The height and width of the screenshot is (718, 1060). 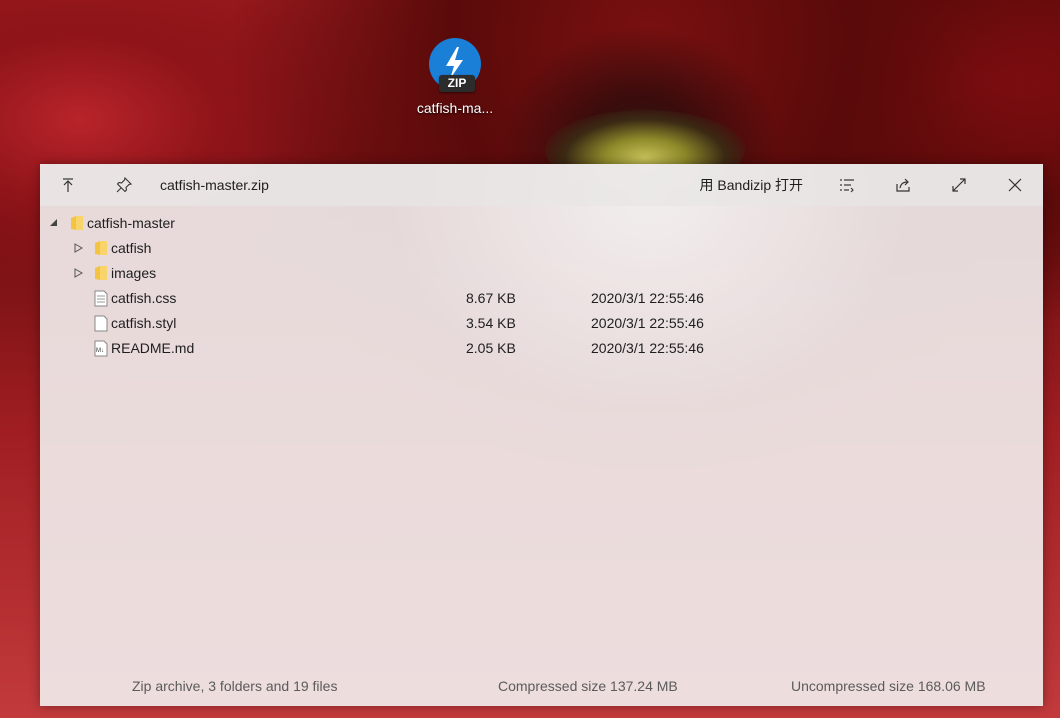 What do you see at coordinates (131, 247) in the screenshot?
I see `item-name: catfish` at bounding box center [131, 247].